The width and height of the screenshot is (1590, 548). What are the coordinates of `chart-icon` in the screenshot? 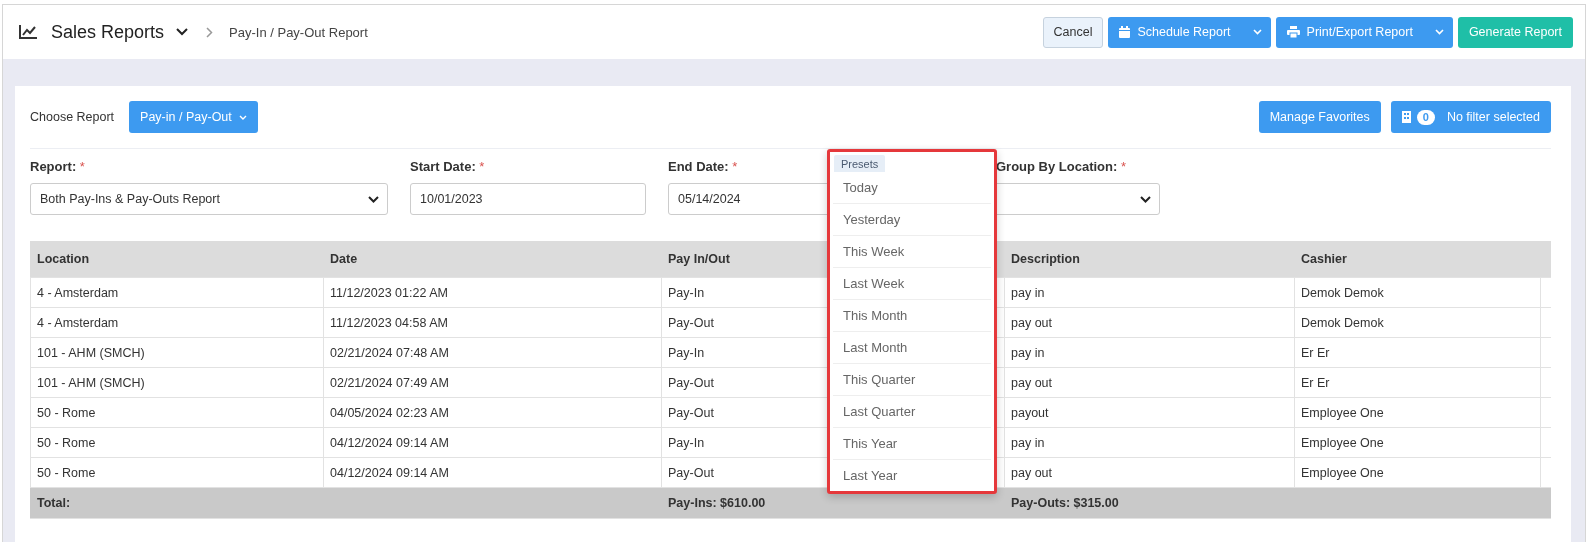 It's located at (28, 32).